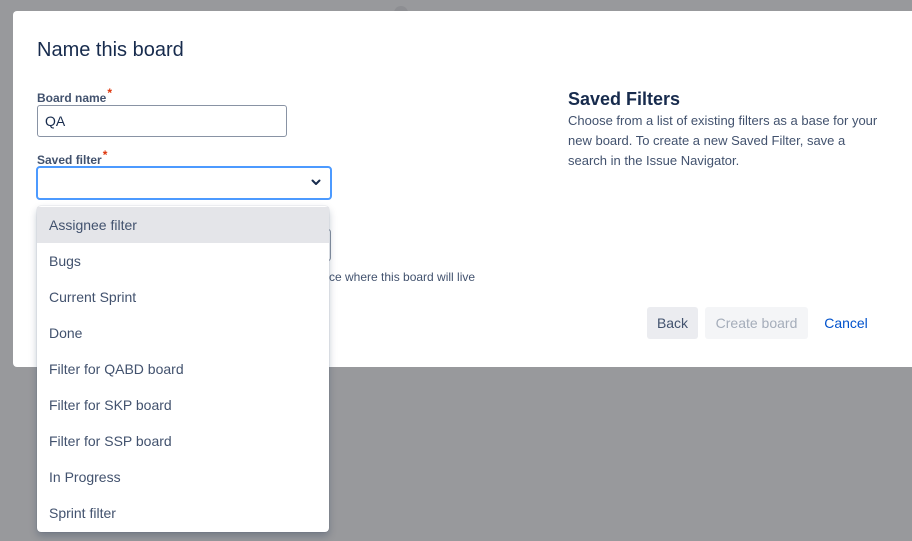 This screenshot has width=912, height=541. What do you see at coordinates (183, 225) in the screenshot?
I see `dropdown-option: Assignee filter` at bounding box center [183, 225].